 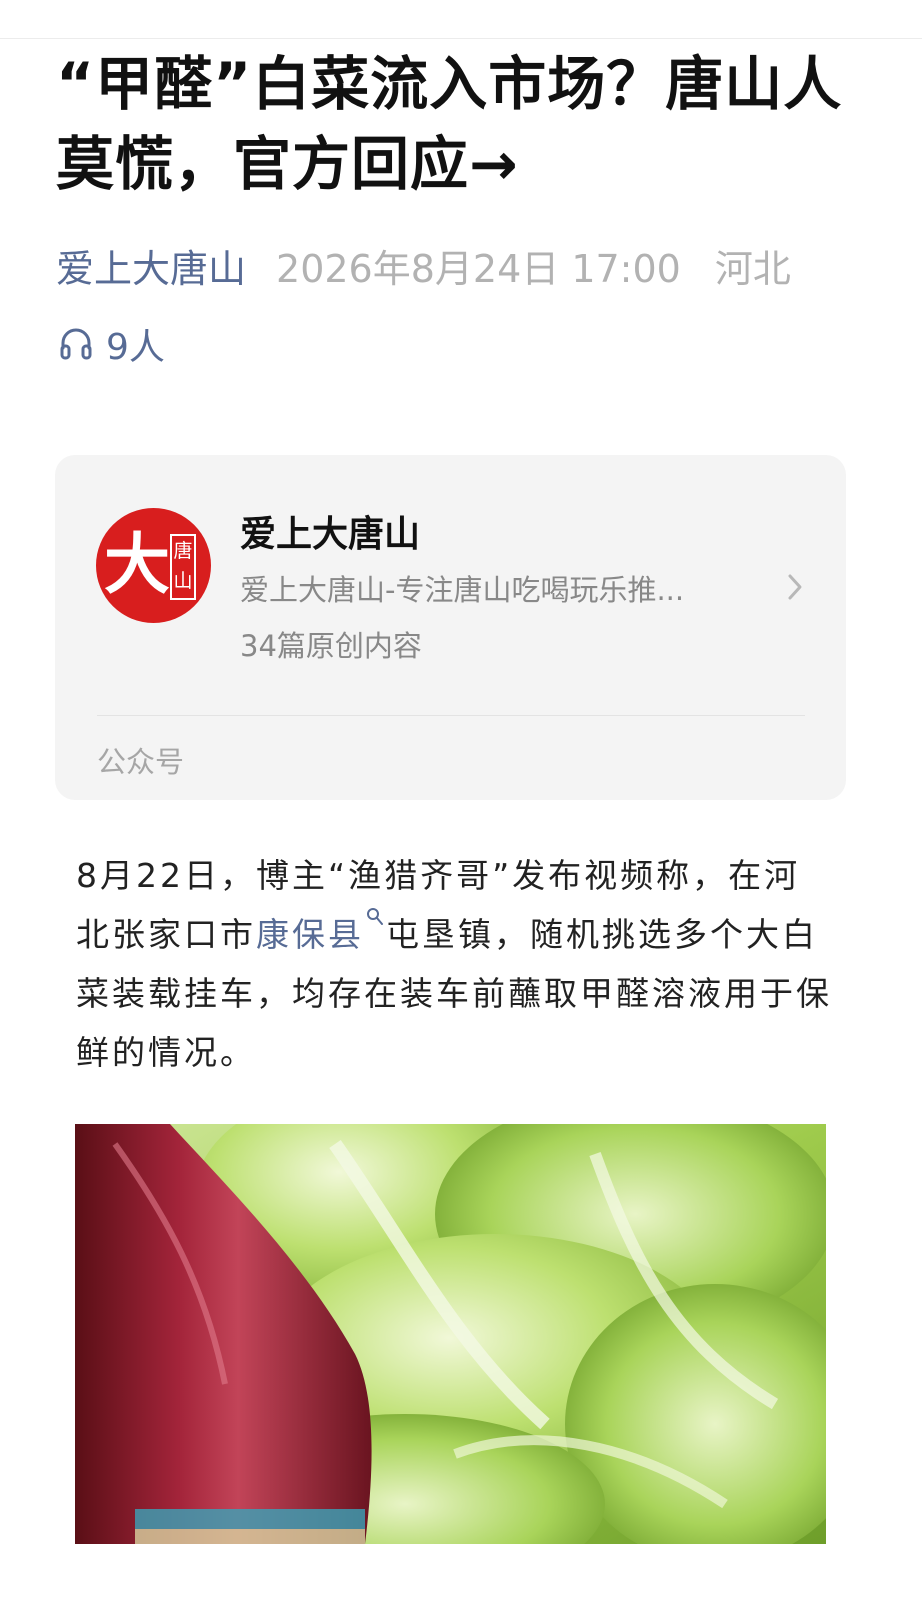 I want to click on top-divider, so click(x=461, y=38).